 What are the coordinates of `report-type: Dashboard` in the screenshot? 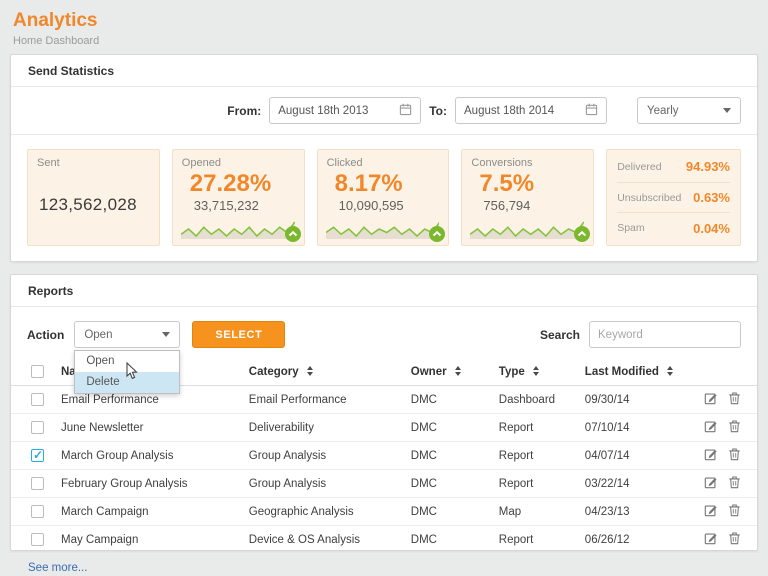 It's located at (533, 399).